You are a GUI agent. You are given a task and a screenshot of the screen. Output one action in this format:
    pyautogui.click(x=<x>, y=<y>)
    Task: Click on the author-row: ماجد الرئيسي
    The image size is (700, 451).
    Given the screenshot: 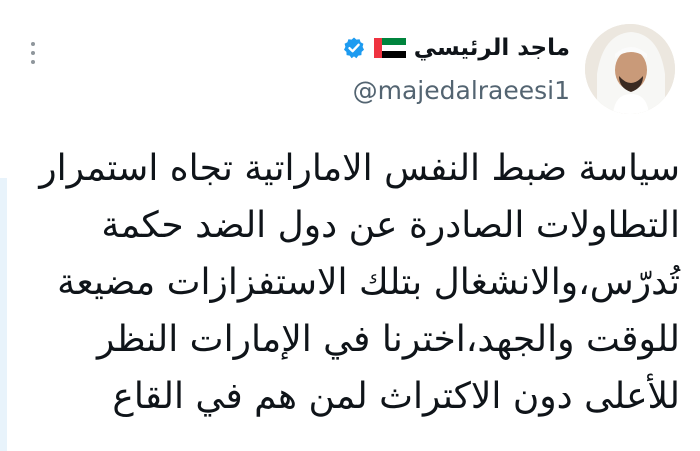 What is the action you would take?
    pyautogui.click(x=456, y=48)
    